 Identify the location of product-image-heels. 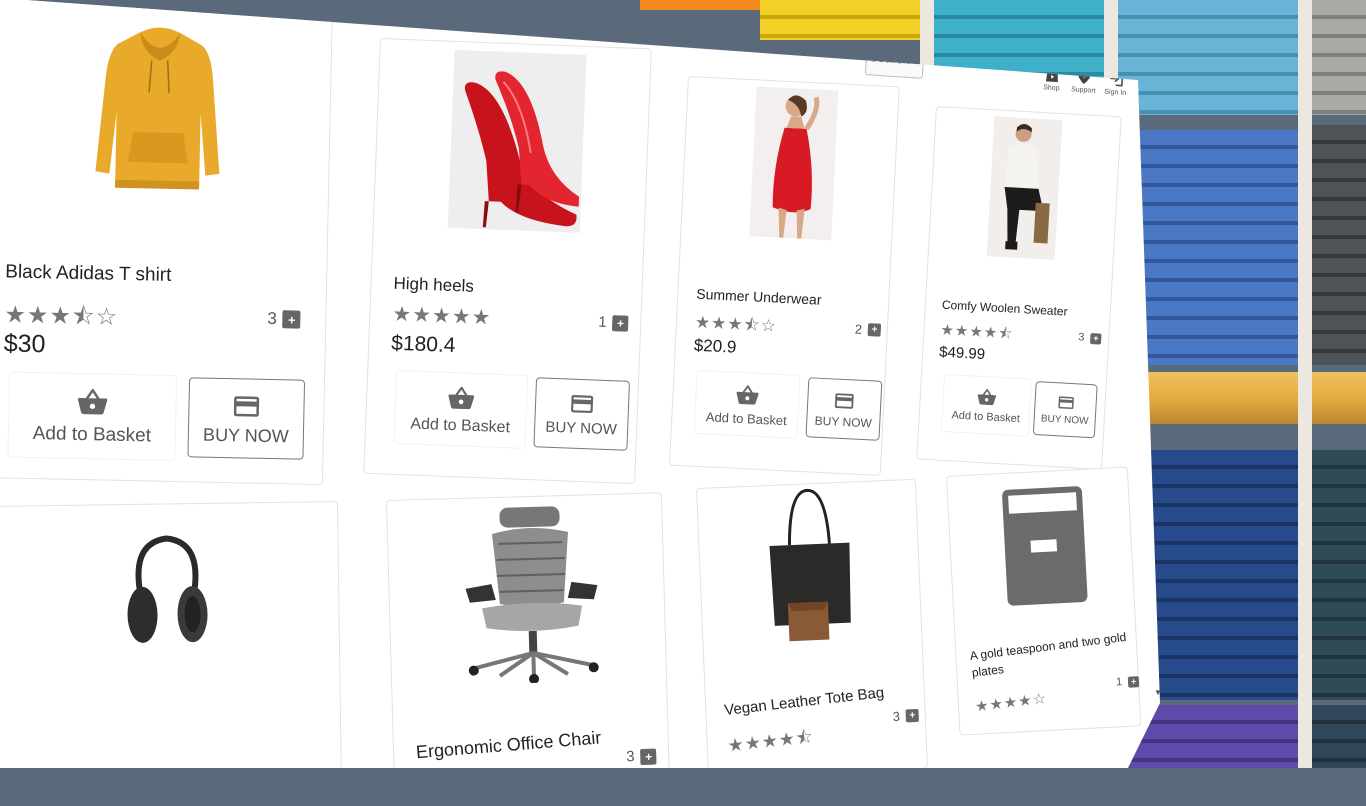
(517, 141).